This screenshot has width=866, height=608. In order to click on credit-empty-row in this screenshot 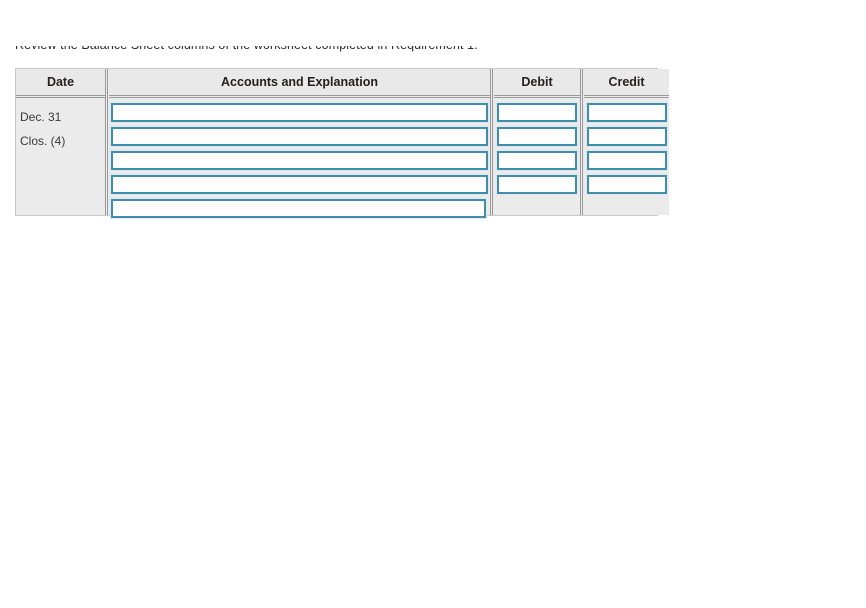, I will do `click(626, 211)`.